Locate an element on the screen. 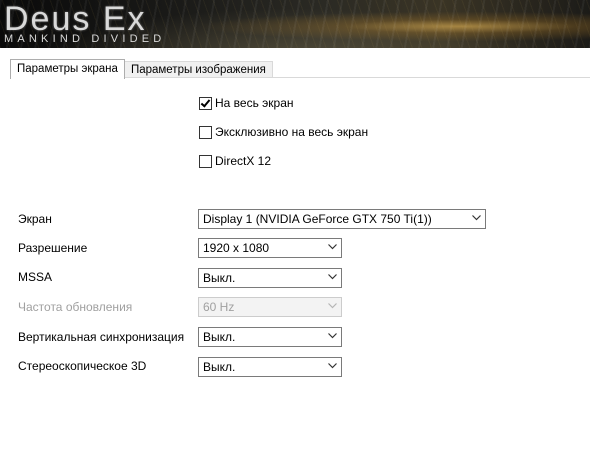  directx12-checkbox is located at coordinates (205, 161).